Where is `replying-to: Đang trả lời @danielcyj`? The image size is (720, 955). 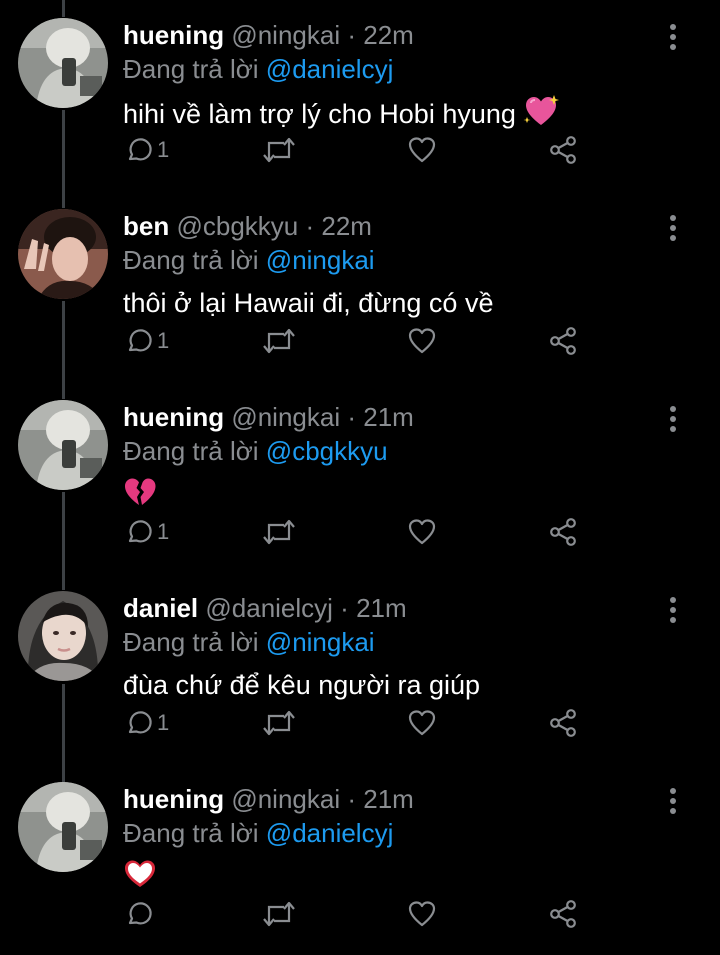 replying-to: Đang trả lời @danielcyj is located at coordinates (258, 833).